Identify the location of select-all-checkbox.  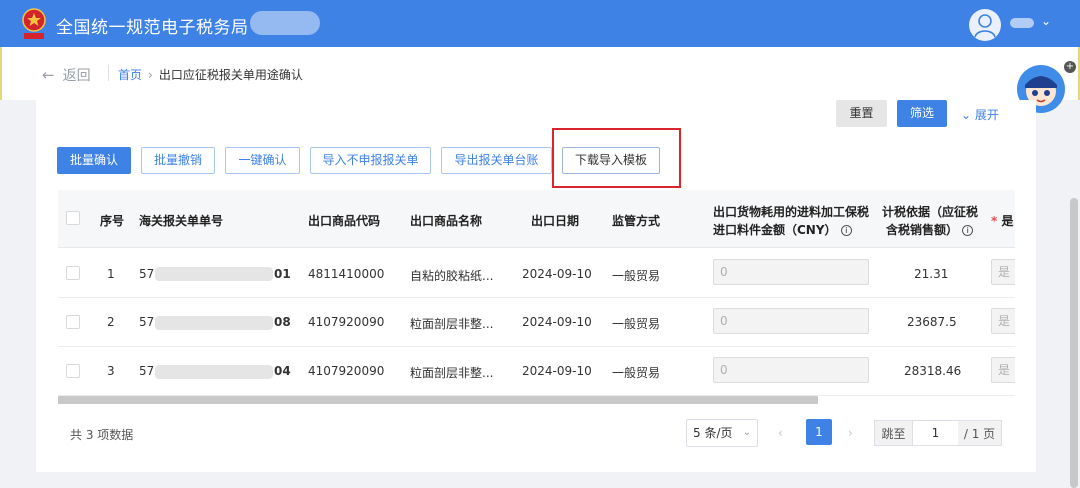
(73, 218).